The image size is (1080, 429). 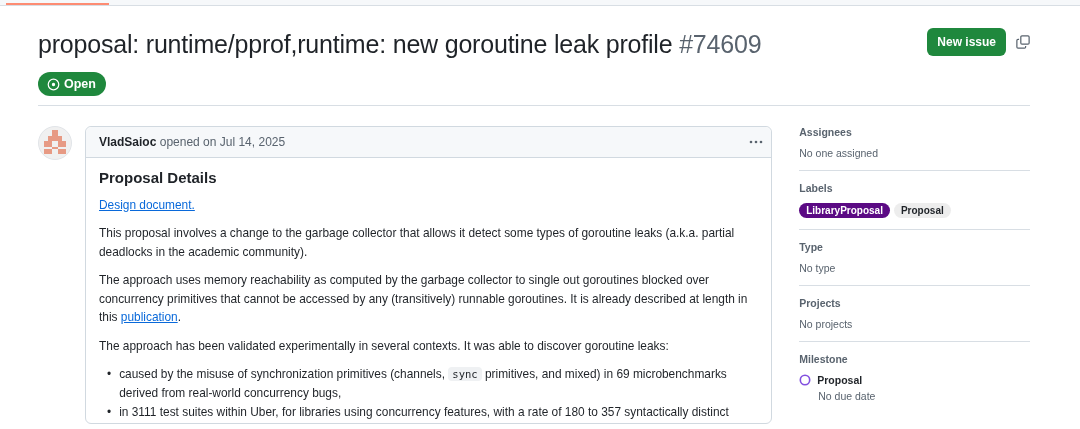 I want to click on text-link: publication, so click(x=149, y=317).